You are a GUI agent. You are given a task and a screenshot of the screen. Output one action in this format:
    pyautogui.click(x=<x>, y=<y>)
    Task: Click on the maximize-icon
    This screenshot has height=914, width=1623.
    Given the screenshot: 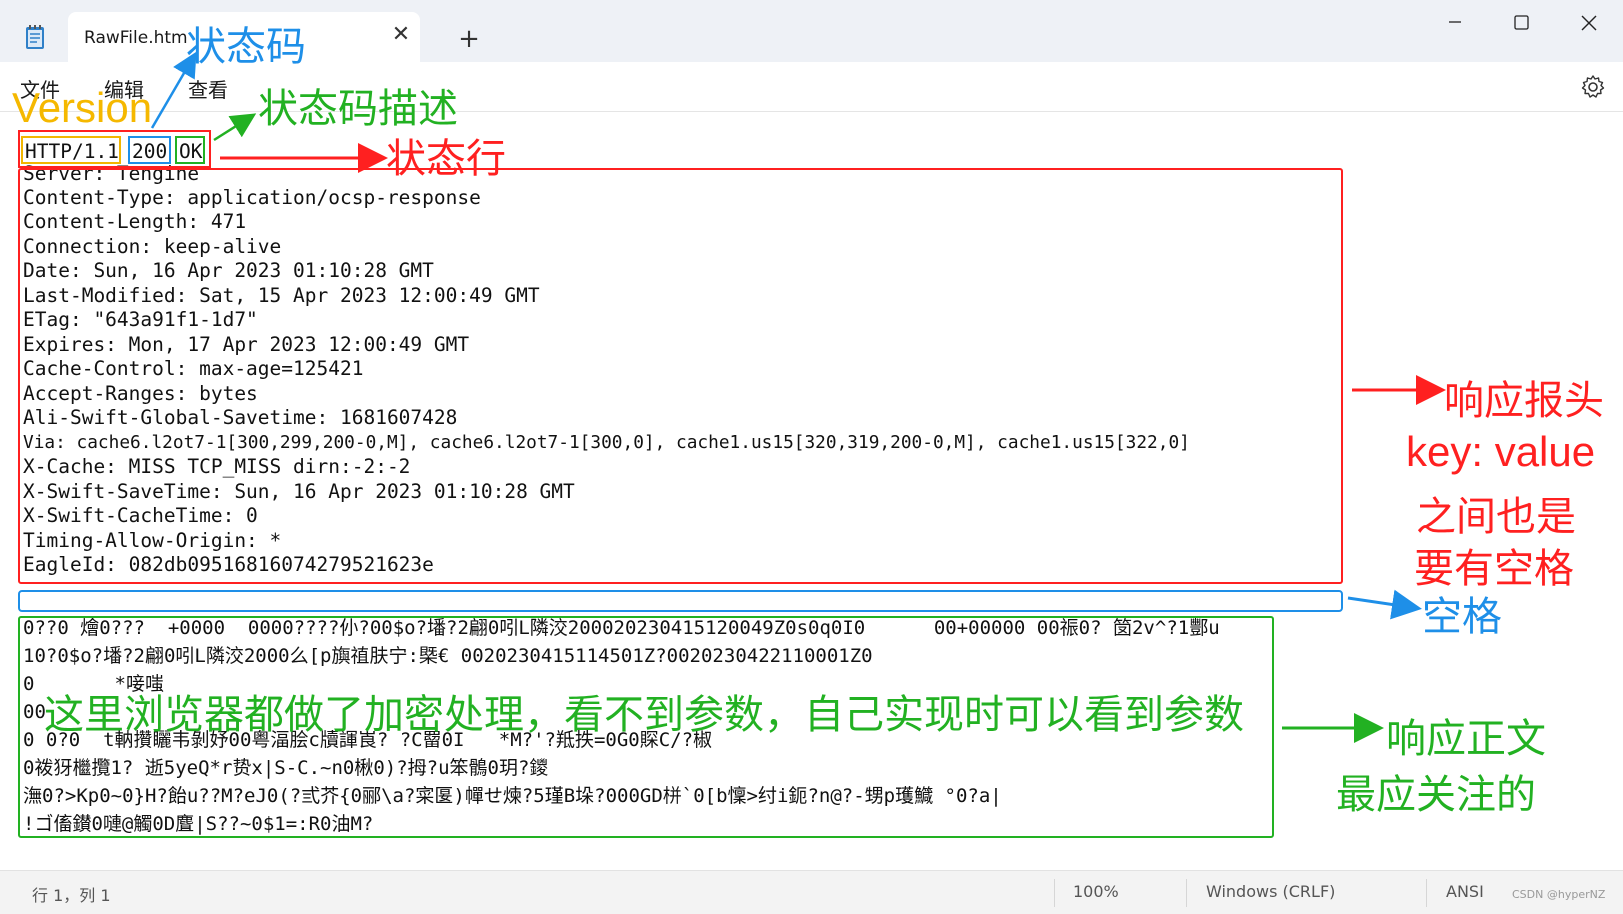 What is the action you would take?
    pyautogui.click(x=1521, y=22)
    